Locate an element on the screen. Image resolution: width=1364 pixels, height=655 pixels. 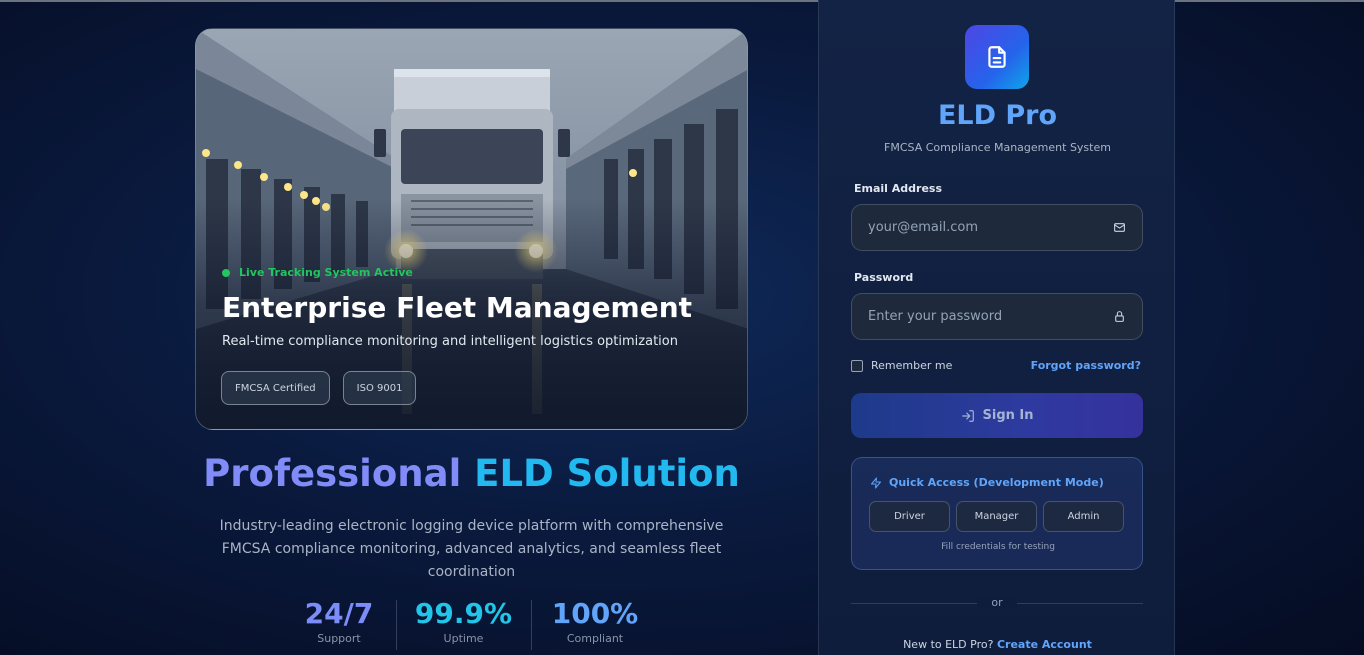
email-field-wrapper is located at coordinates (997, 227).